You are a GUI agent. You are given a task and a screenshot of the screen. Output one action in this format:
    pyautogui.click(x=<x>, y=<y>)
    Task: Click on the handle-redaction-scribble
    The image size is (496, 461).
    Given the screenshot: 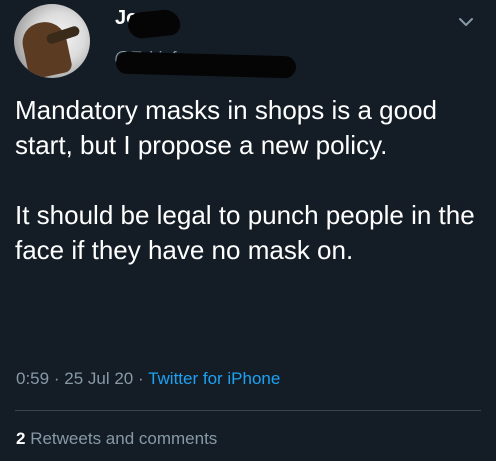 What is the action you would take?
    pyautogui.click(x=206, y=65)
    